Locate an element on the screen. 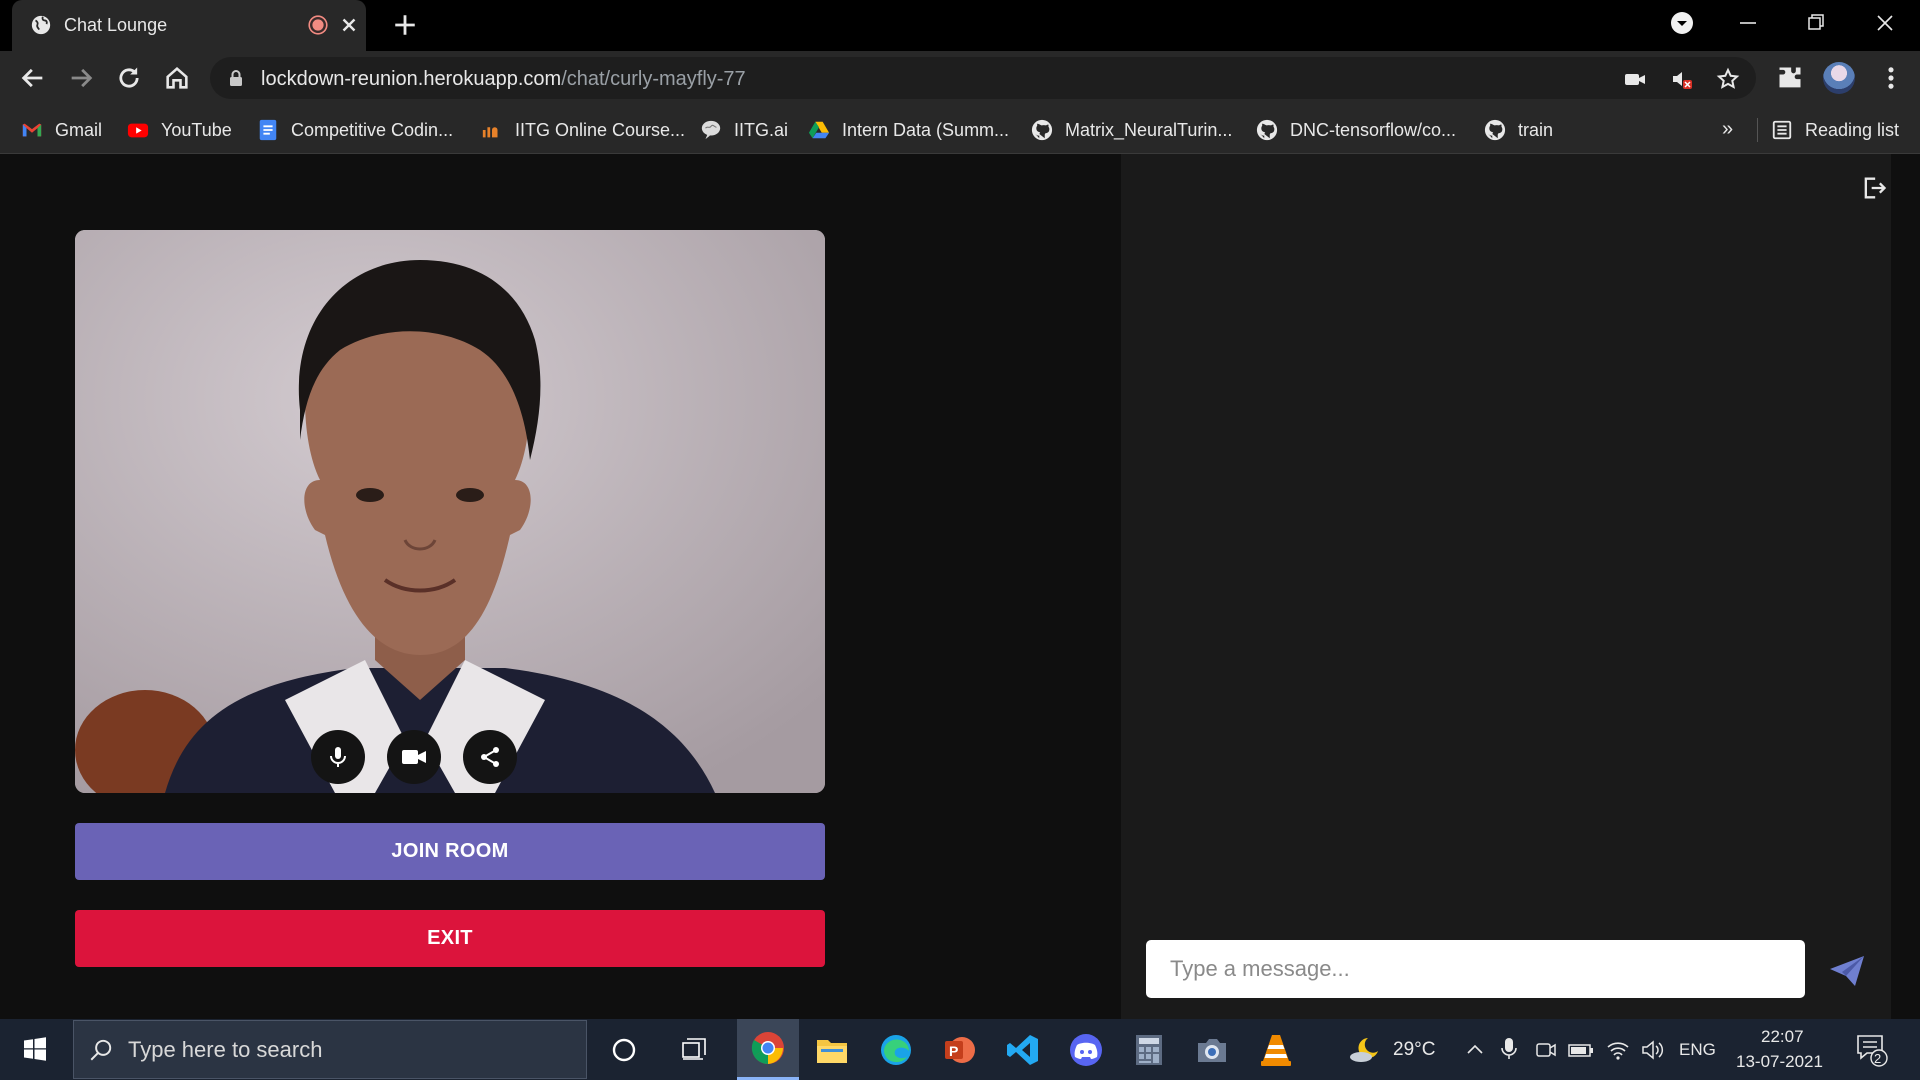 The height and width of the screenshot is (1080, 1920). course-icon is located at coordinates (490, 132).